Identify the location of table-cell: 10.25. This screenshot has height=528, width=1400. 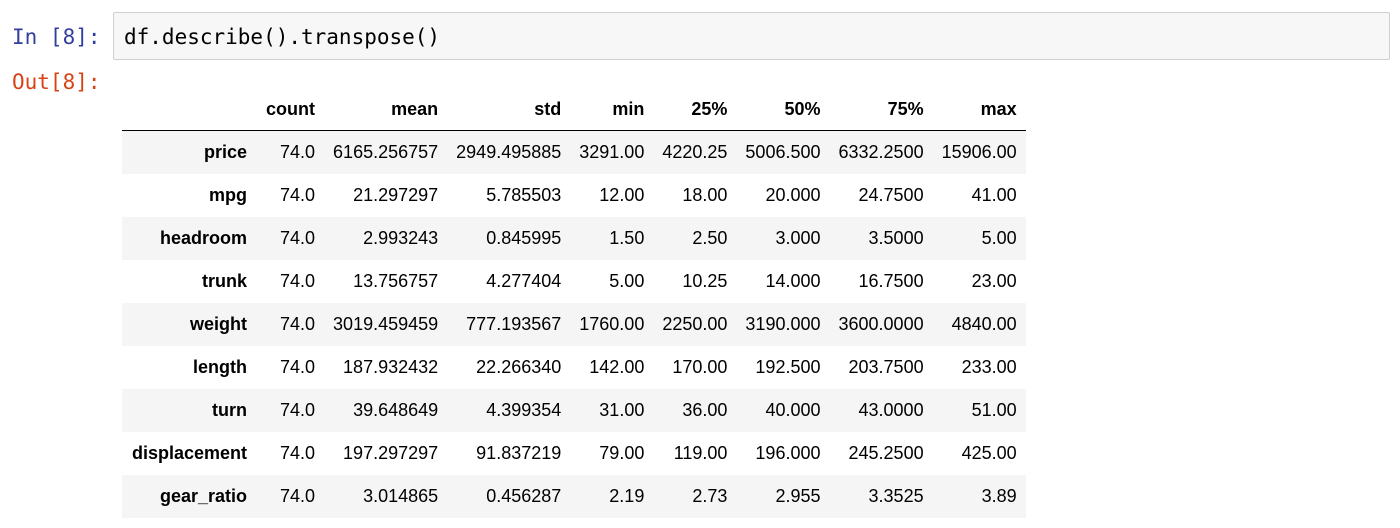
(705, 280).